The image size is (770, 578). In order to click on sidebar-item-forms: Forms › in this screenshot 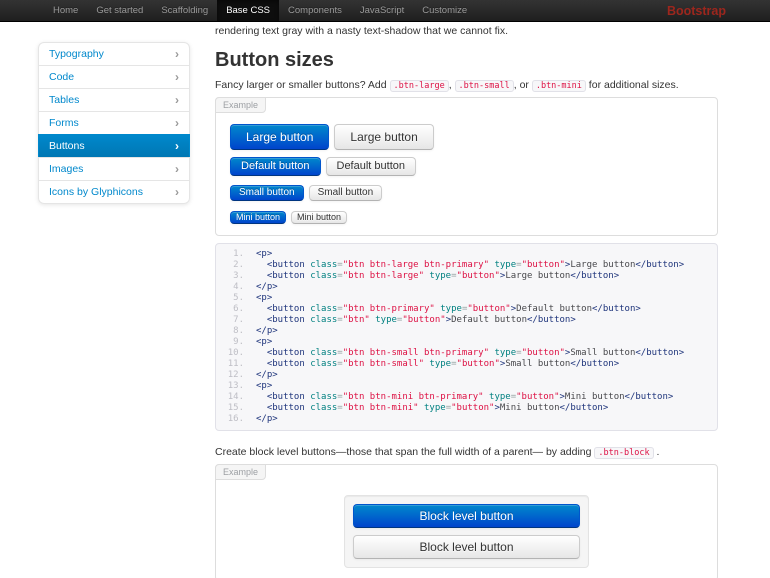, I will do `click(114, 123)`.